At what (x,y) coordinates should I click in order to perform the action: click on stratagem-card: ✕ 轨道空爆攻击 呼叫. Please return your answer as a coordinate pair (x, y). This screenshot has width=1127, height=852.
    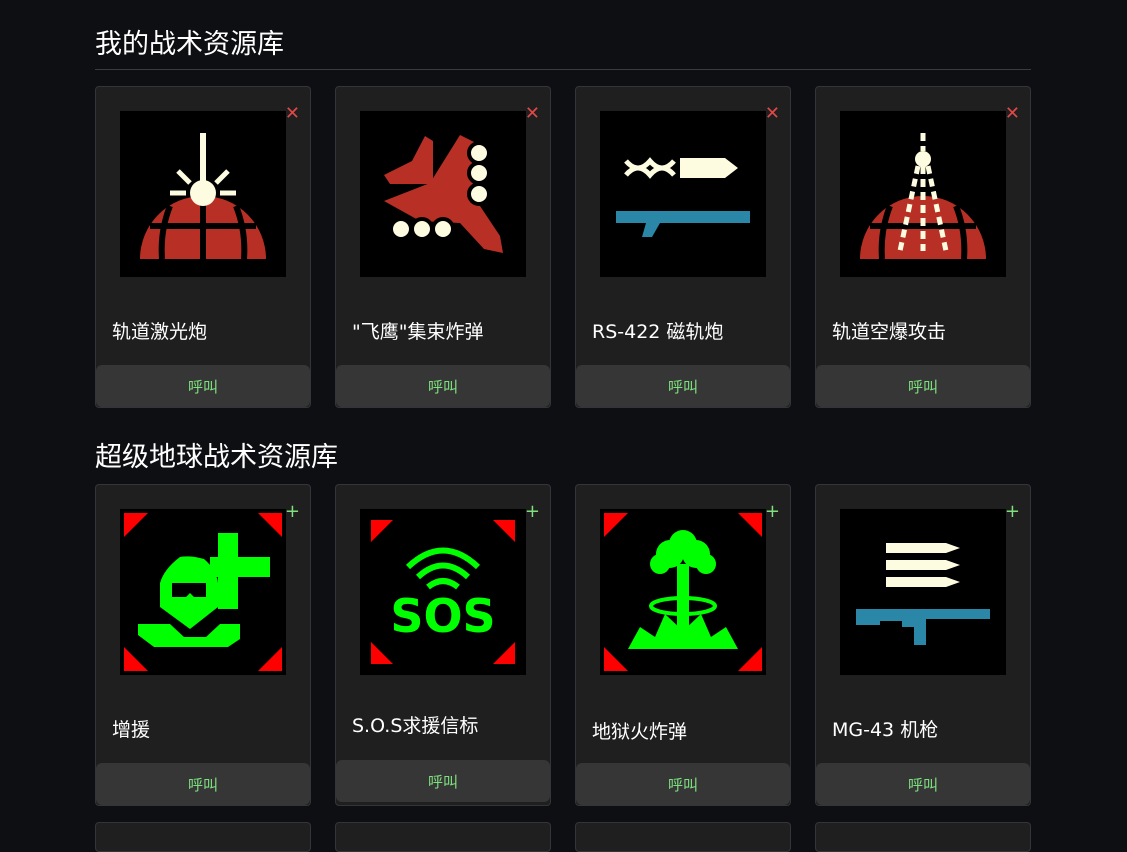
    Looking at the image, I should click on (923, 247).